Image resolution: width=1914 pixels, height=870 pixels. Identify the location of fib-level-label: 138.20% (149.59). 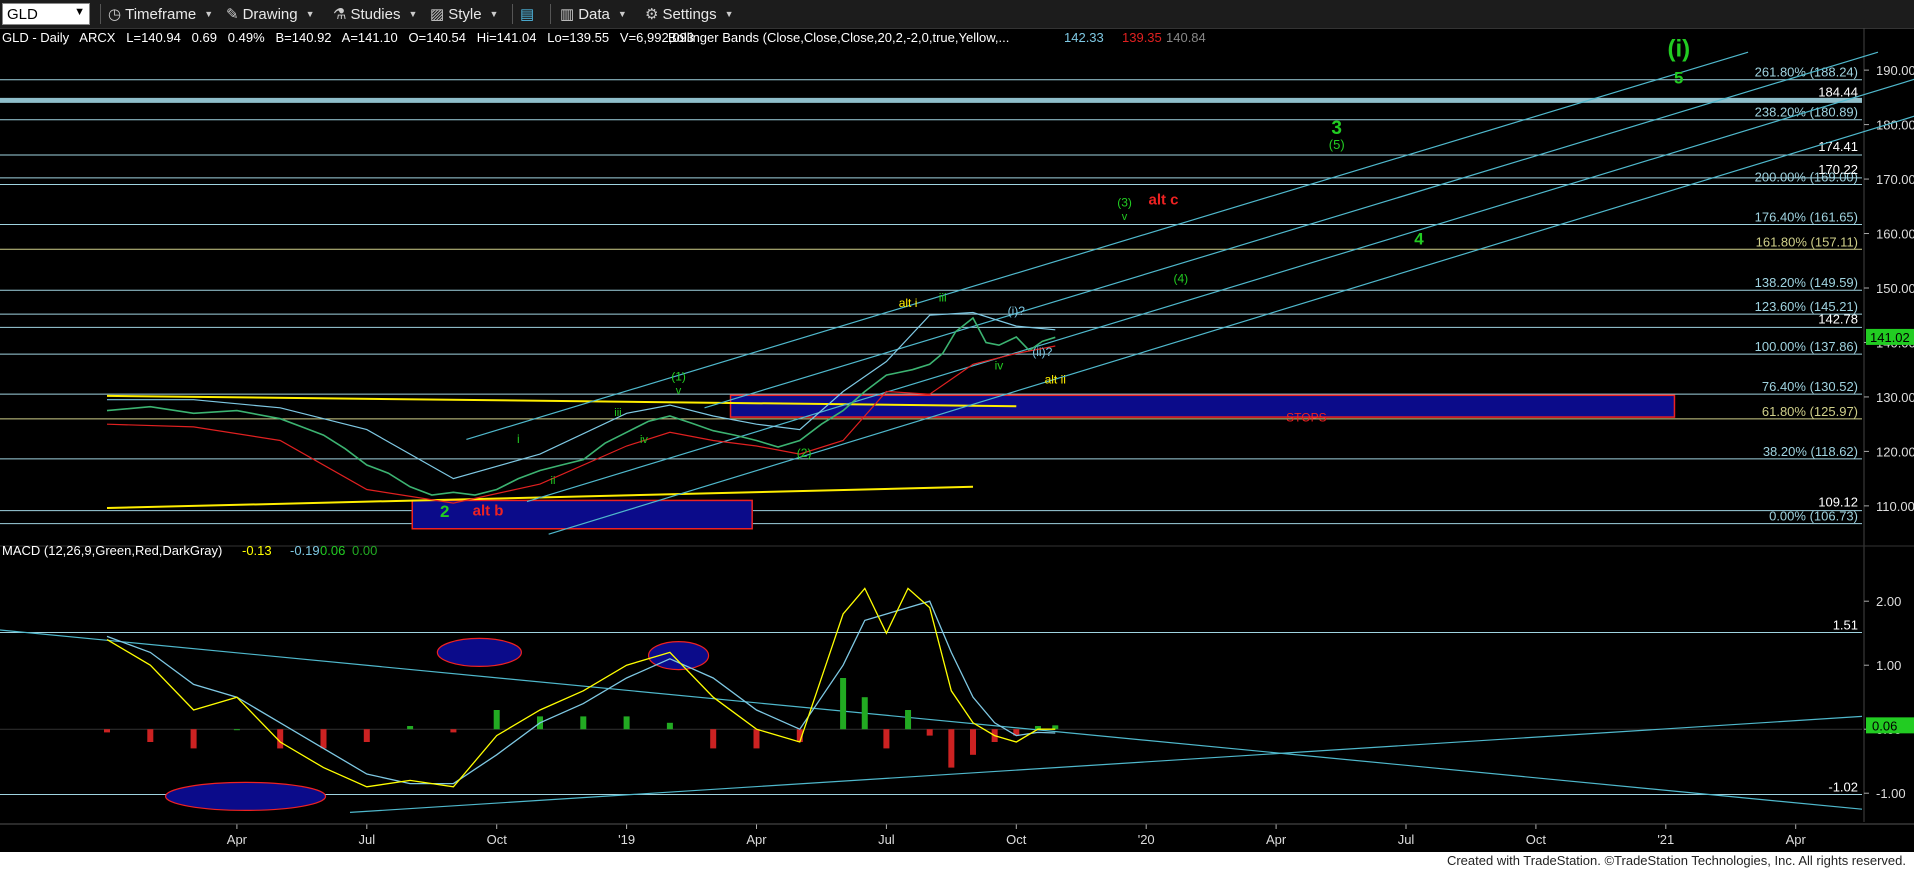
(1806, 282).